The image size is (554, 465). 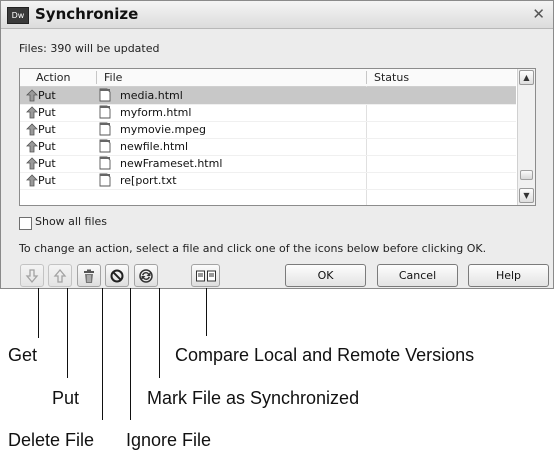 I want to click on show-all-files-label: Show all files, so click(x=71, y=221).